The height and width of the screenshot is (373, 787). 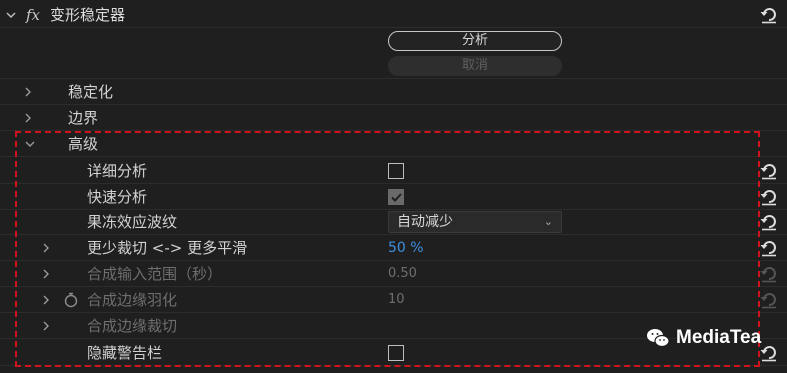 What do you see at coordinates (132, 326) in the screenshot?
I see `synthesis-edge-crop-label: 合成边缘裁切` at bounding box center [132, 326].